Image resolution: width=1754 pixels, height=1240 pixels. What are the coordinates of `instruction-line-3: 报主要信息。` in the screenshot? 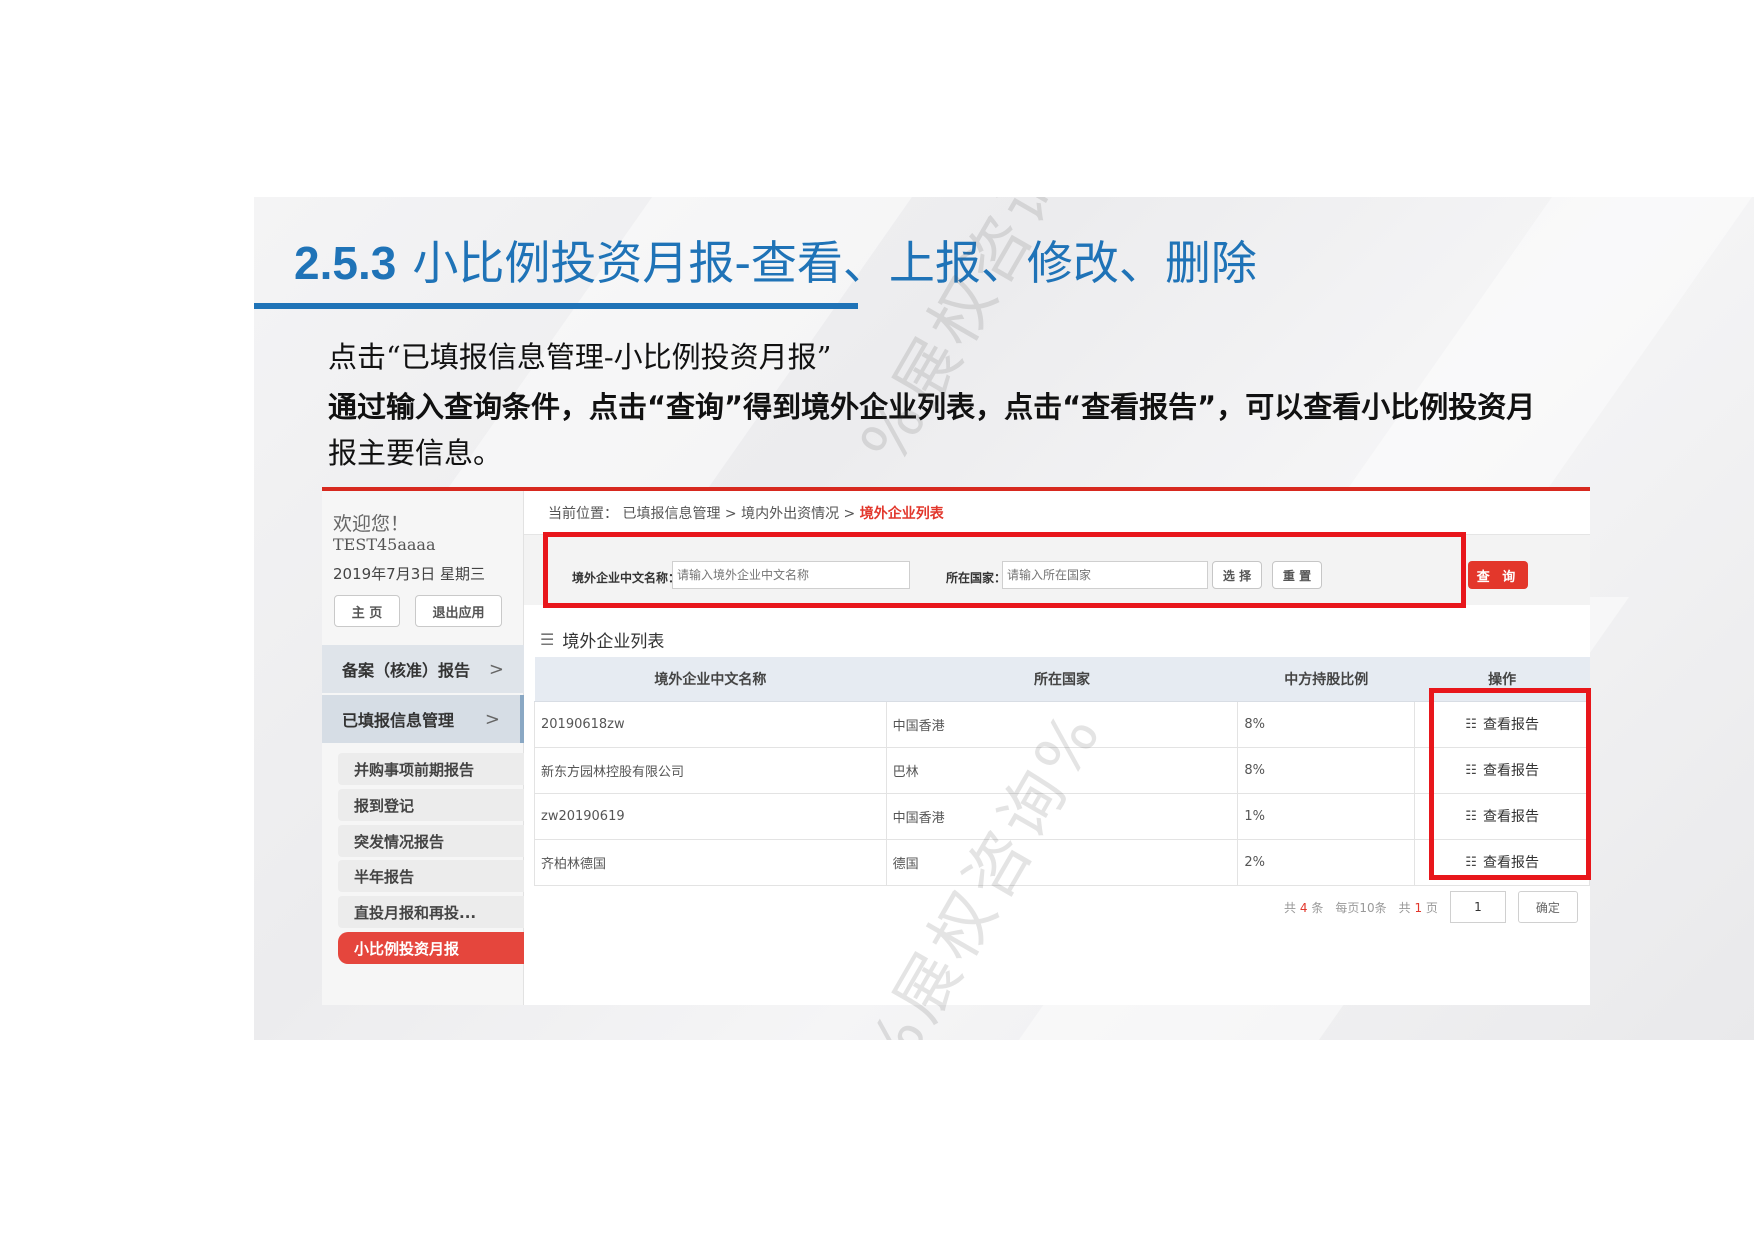 It's located at (415, 453).